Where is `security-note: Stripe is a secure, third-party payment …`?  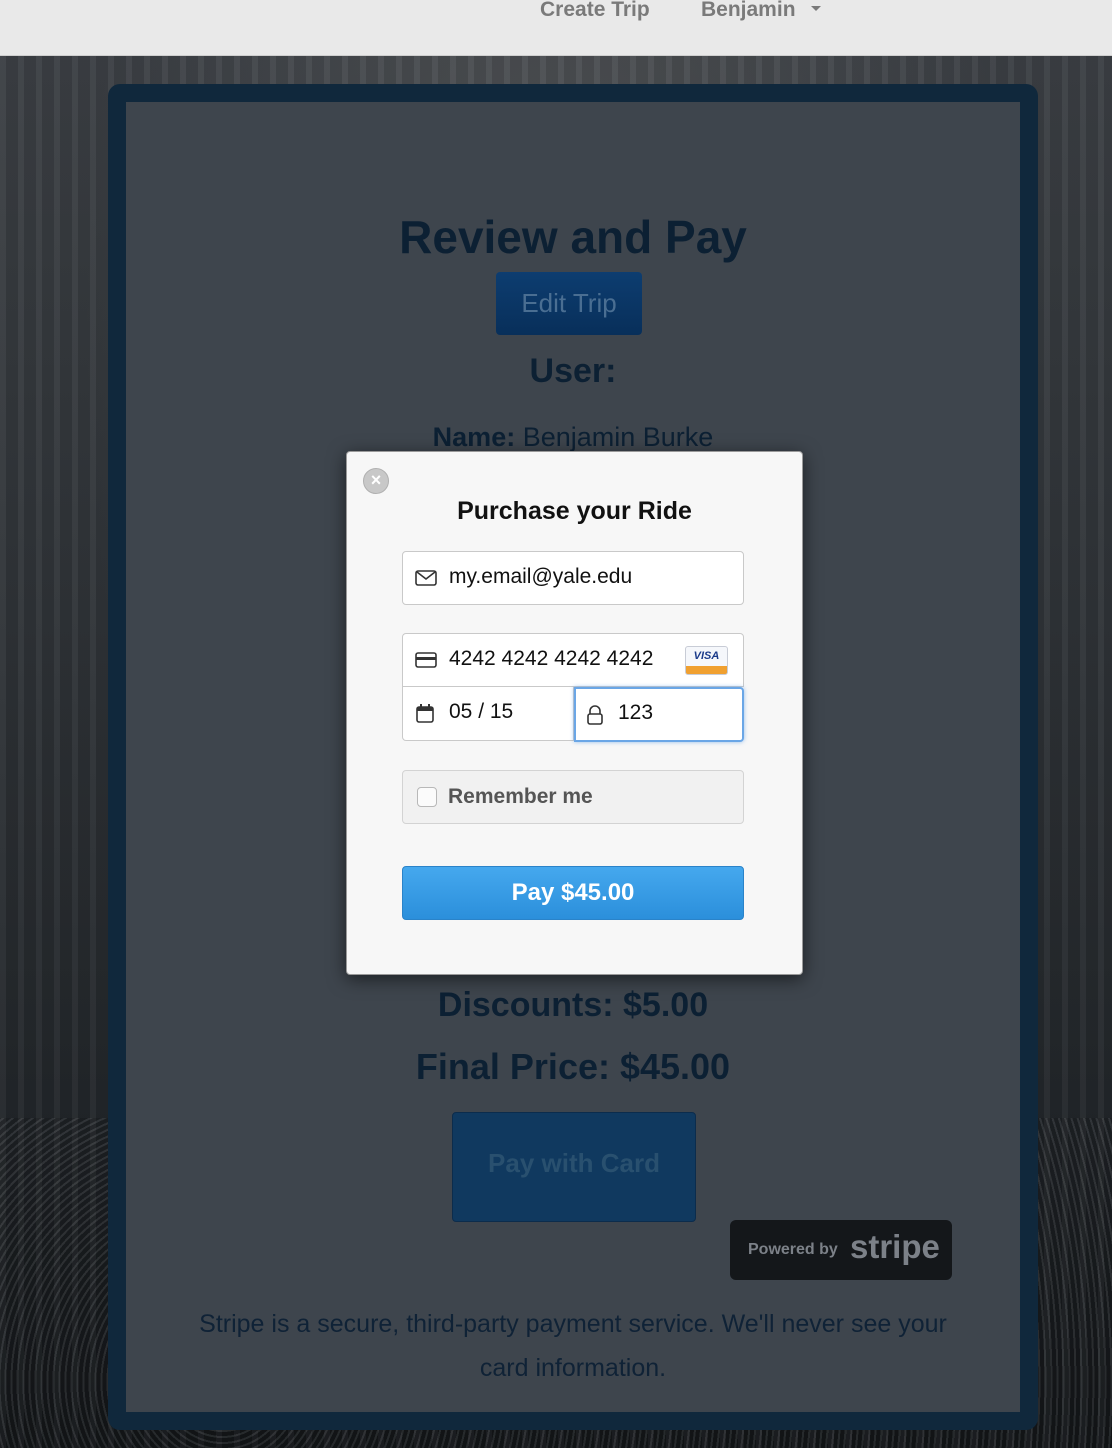
security-note: Stripe is a secure, third-party payment … is located at coordinates (573, 1346).